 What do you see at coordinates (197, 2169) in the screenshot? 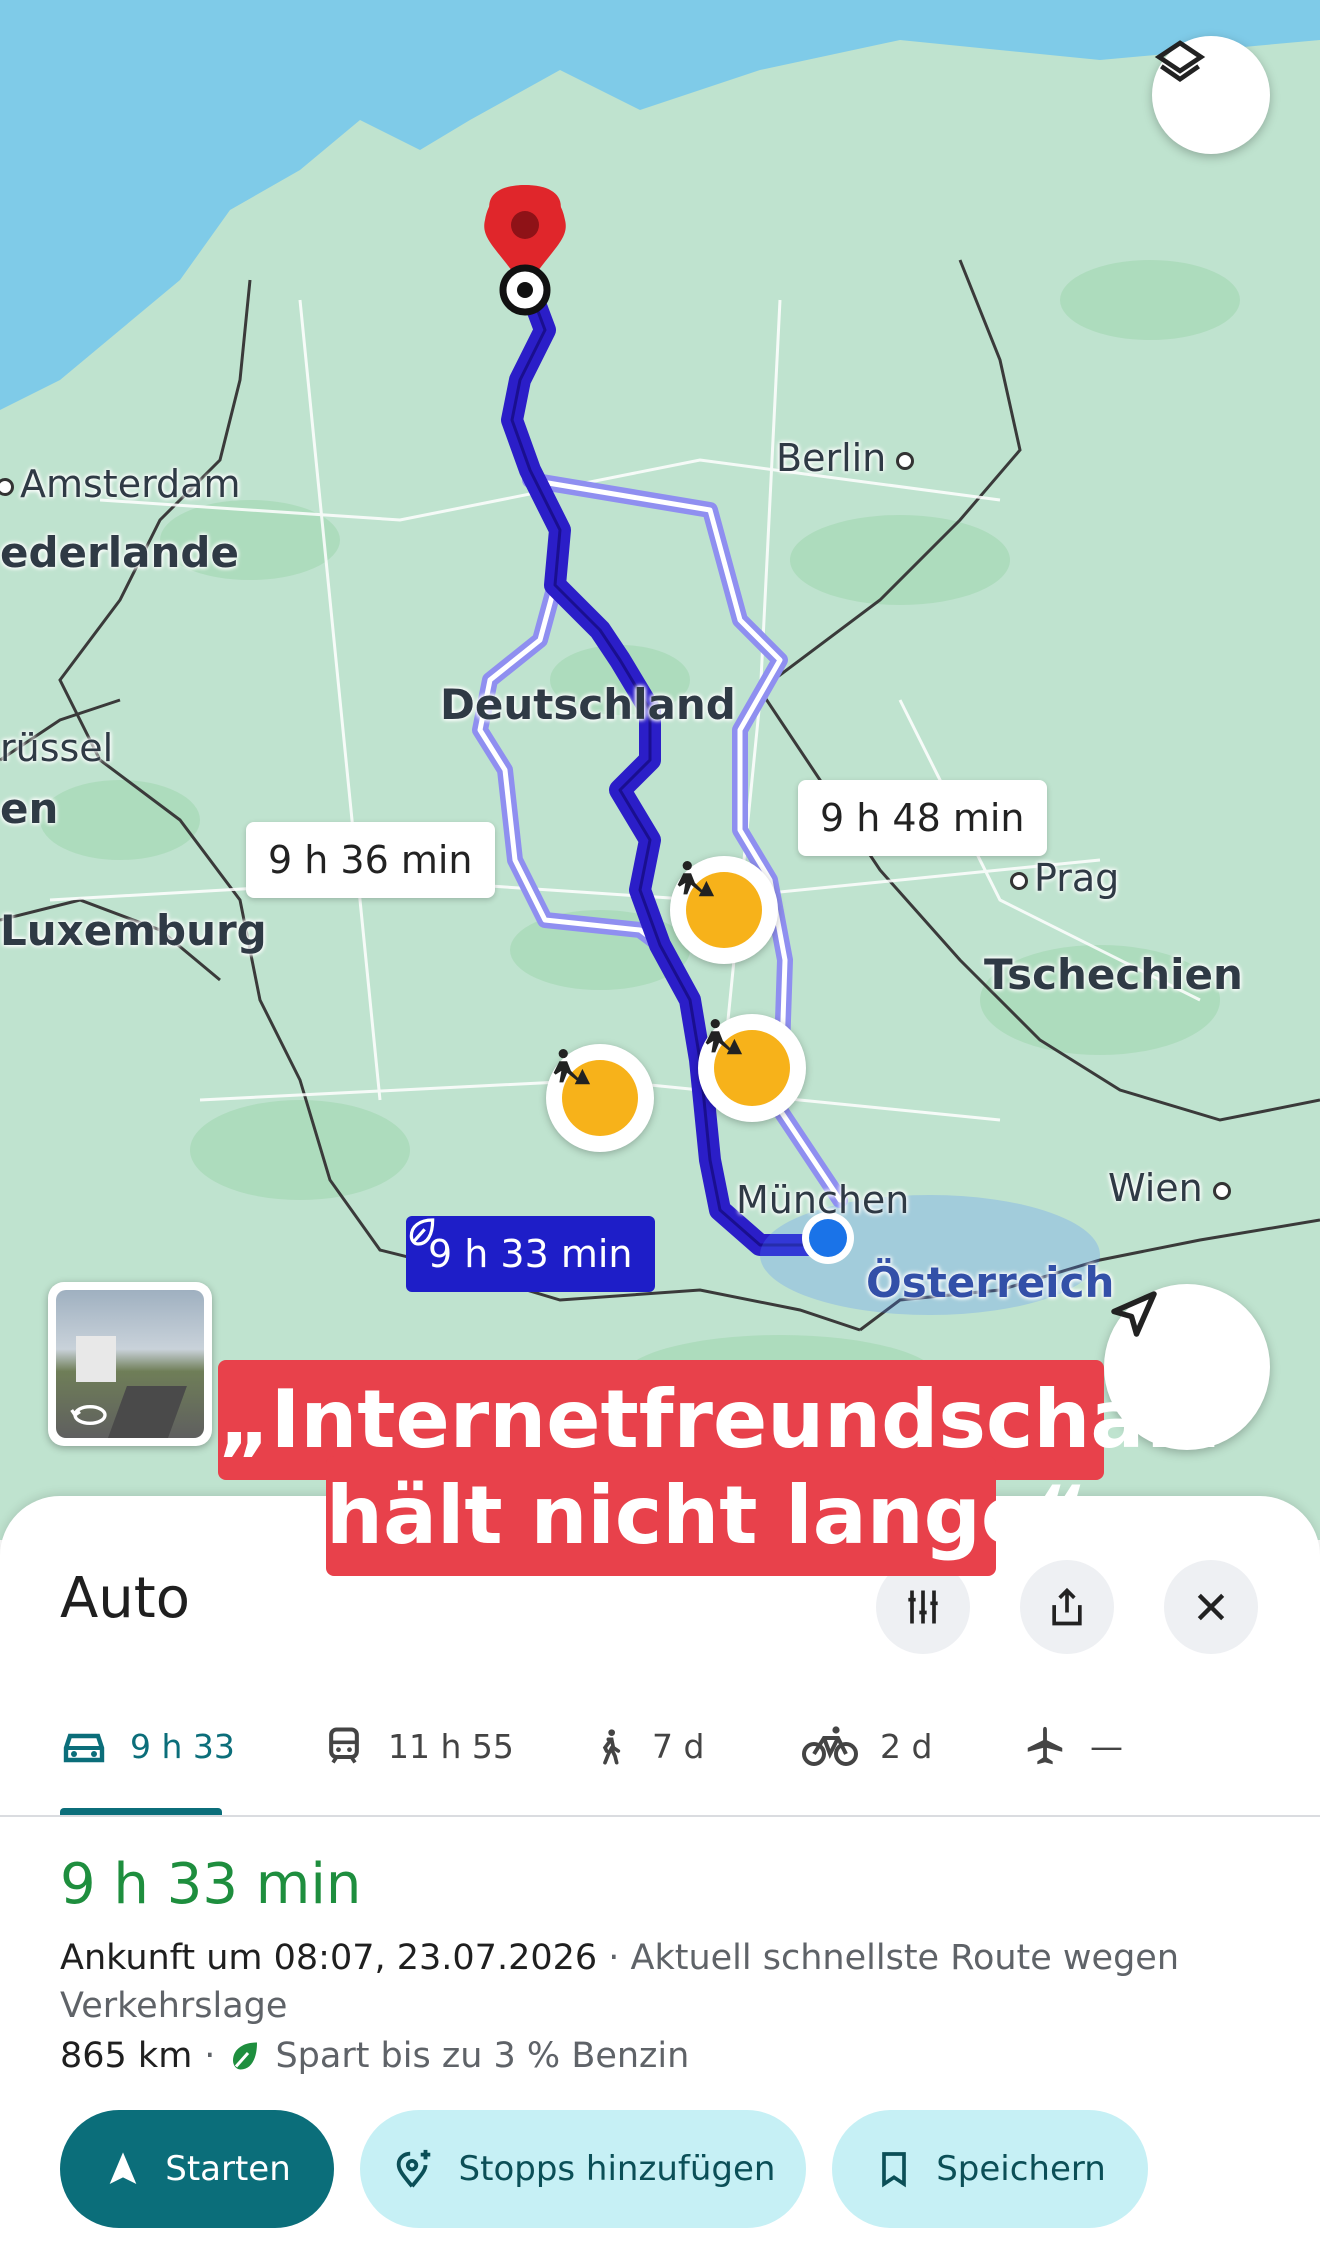
I see `start-button: Starten` at bounding box center [197, 2169].